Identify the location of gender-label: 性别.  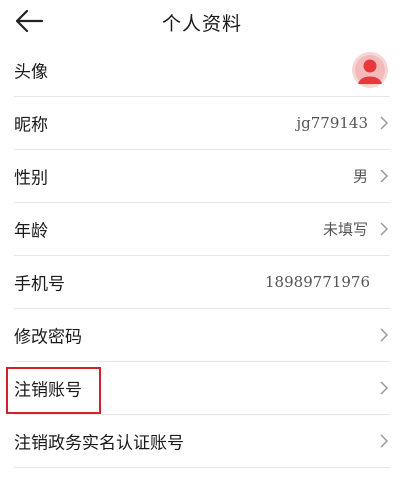
(31, 178).